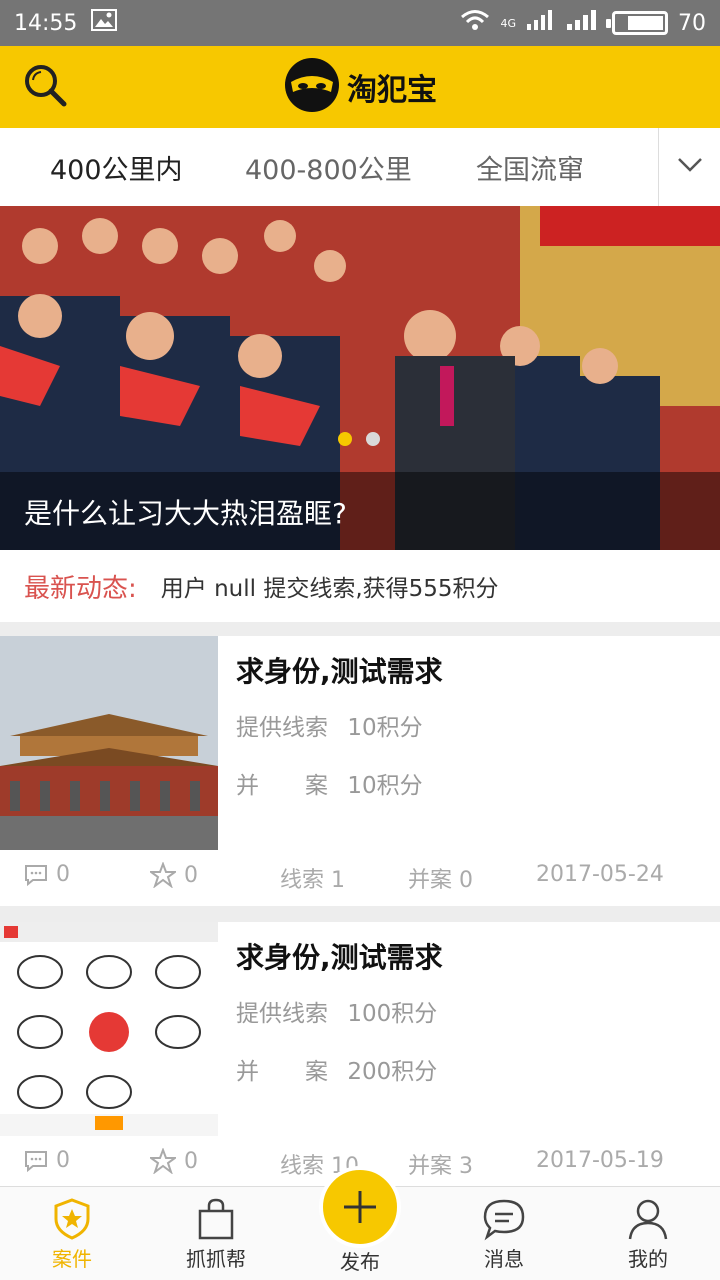 This screenshot has height=1280, width=720. I want to click on tab-400-800km: 400-800公里, so click(328, 167).